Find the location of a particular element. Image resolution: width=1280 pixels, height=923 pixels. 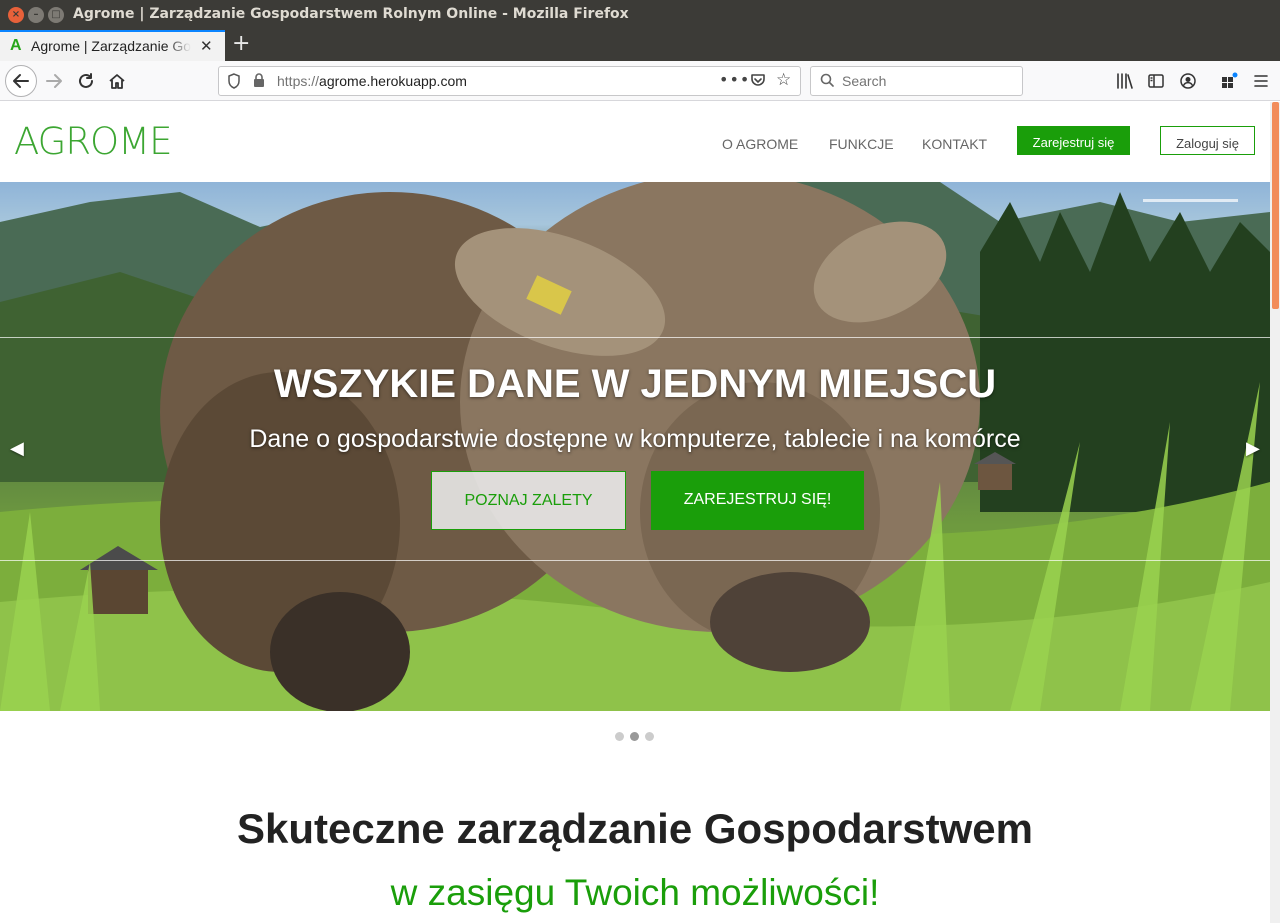

close-window-button: × is located at coordinates (16, 15).